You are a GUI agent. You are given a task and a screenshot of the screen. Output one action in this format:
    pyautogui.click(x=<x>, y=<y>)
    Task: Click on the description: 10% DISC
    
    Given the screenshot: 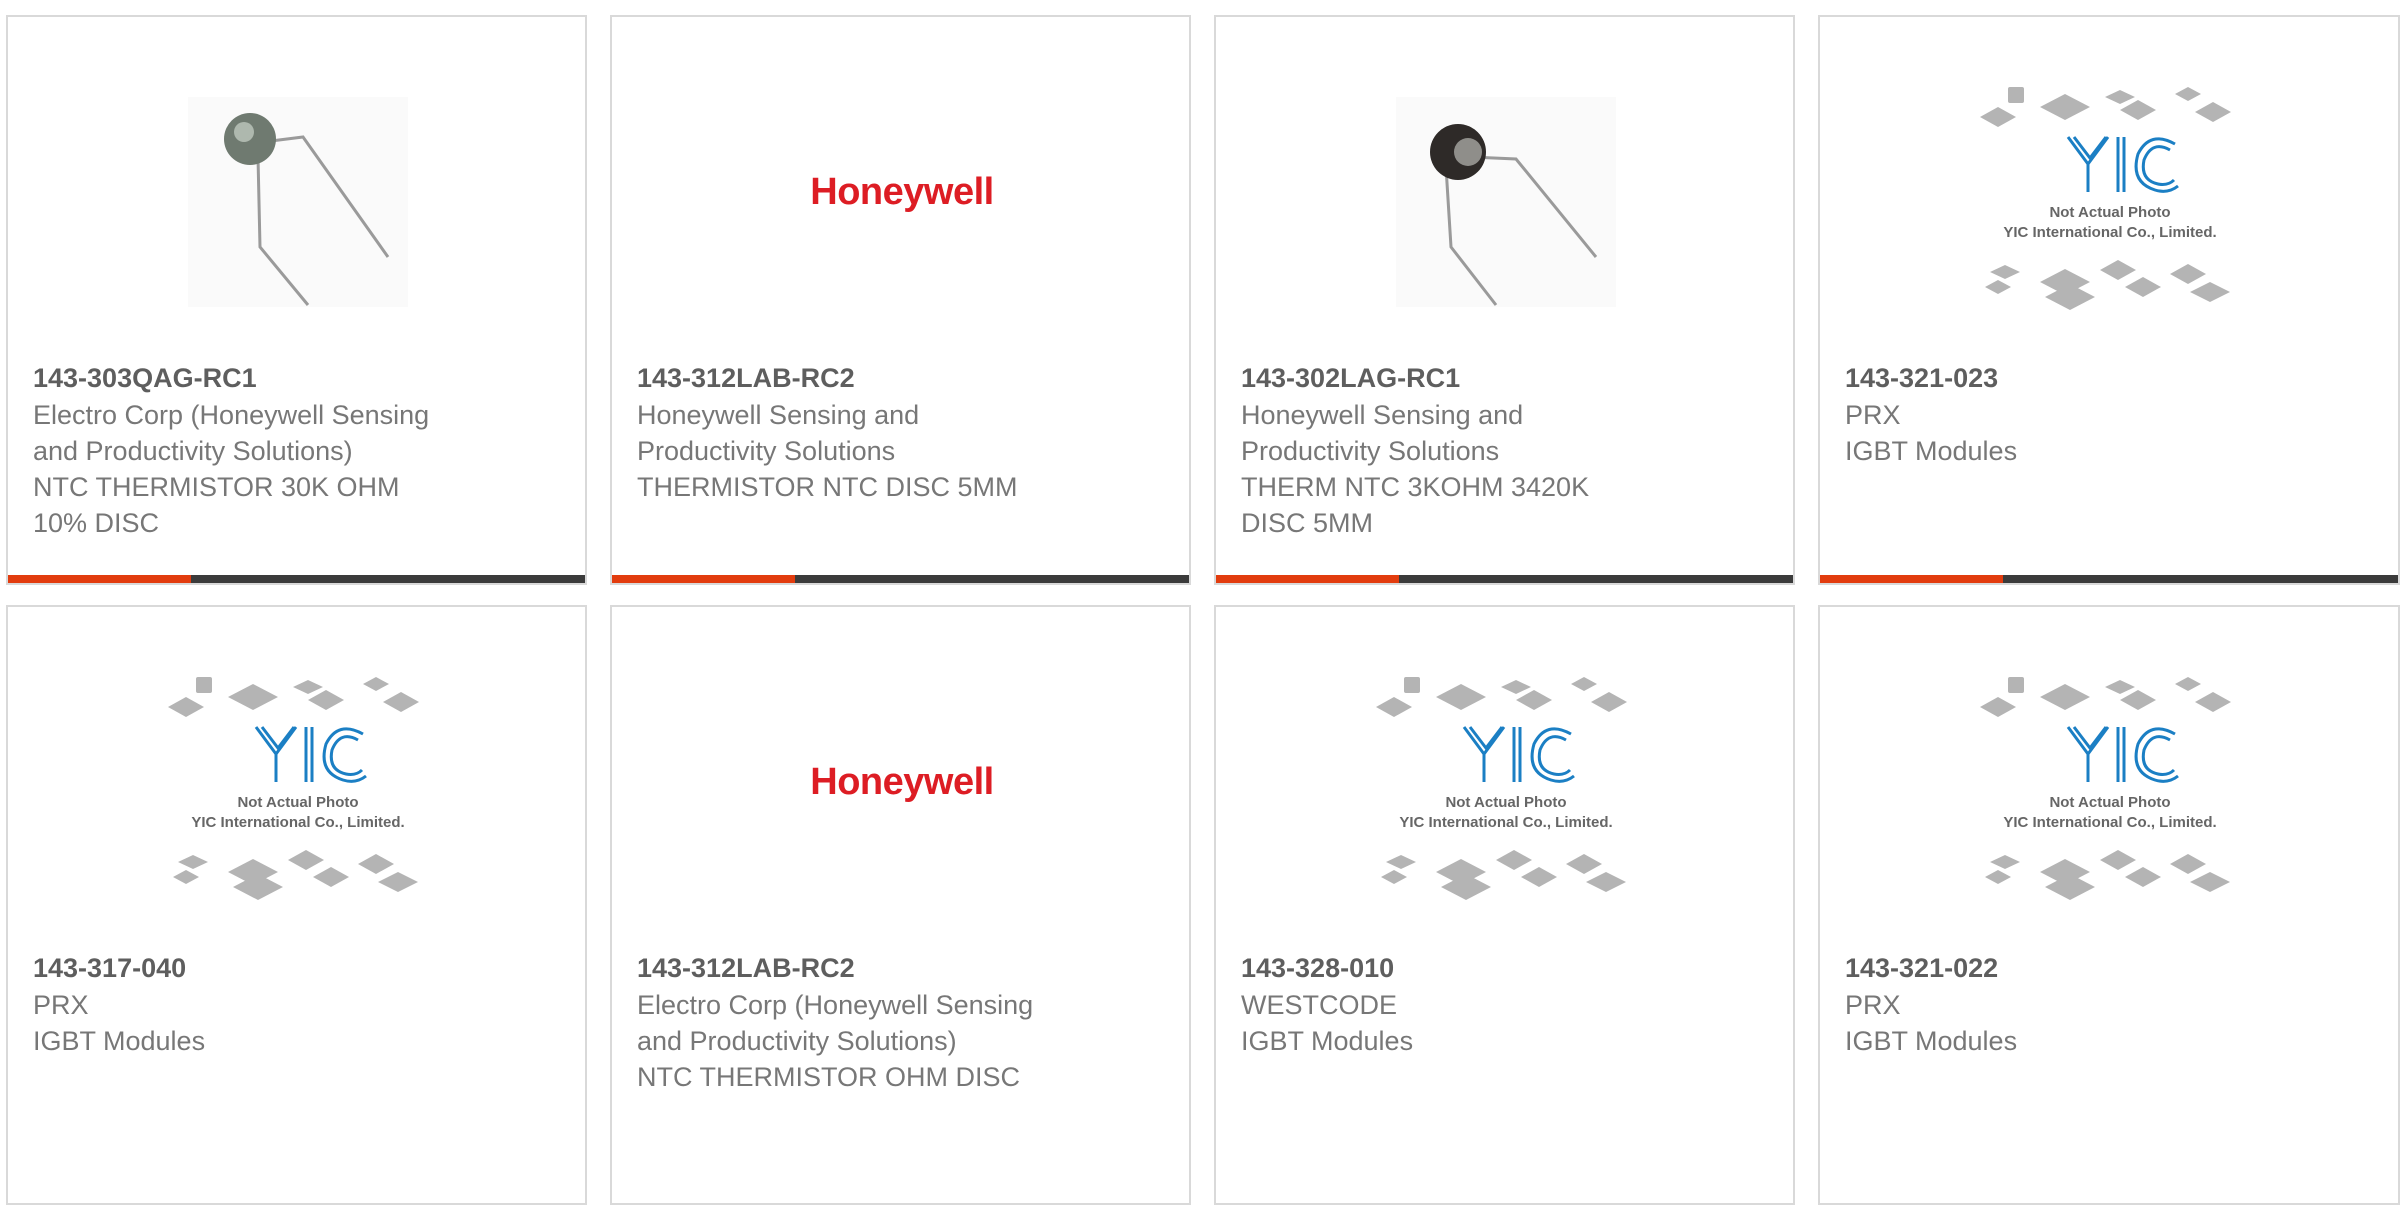 What is the action you would take?
    pyautogui.click(x=96, y=523)
    